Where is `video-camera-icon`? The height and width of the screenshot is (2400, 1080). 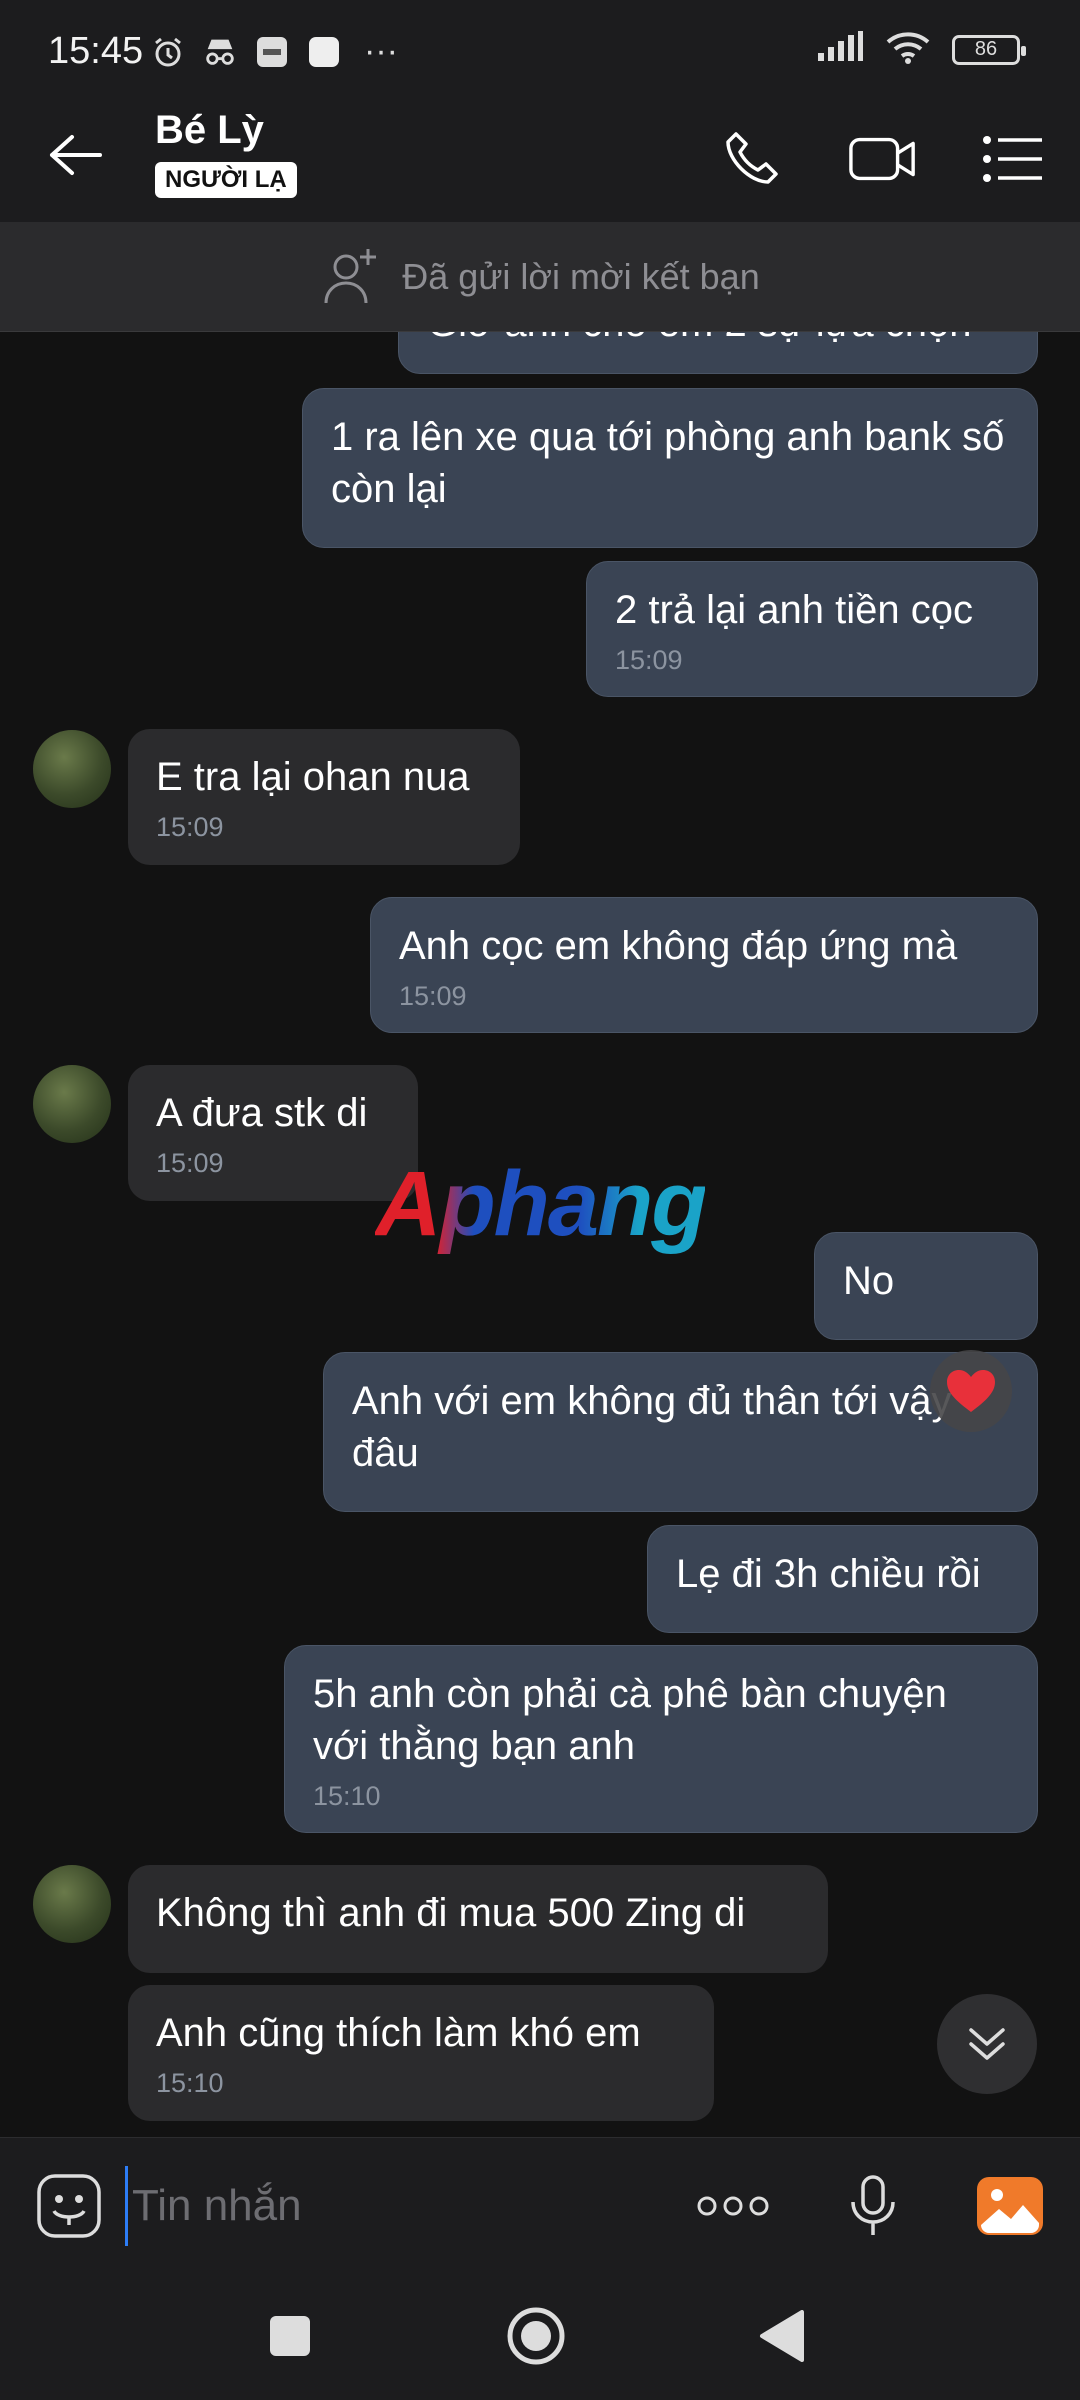
video-camera-icon is located at coordinates (882, 159).